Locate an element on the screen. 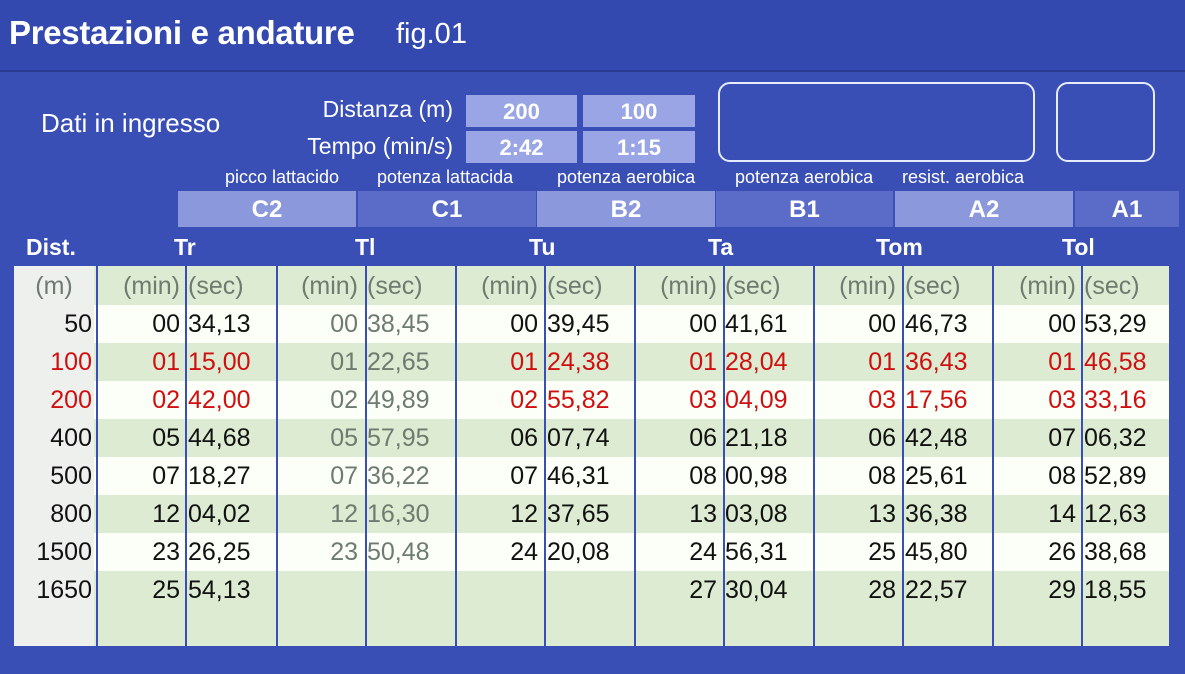 The width and height of the screenshot is (1185, 674). sec-cell: 16,30 is located at coordinates (398, 514).